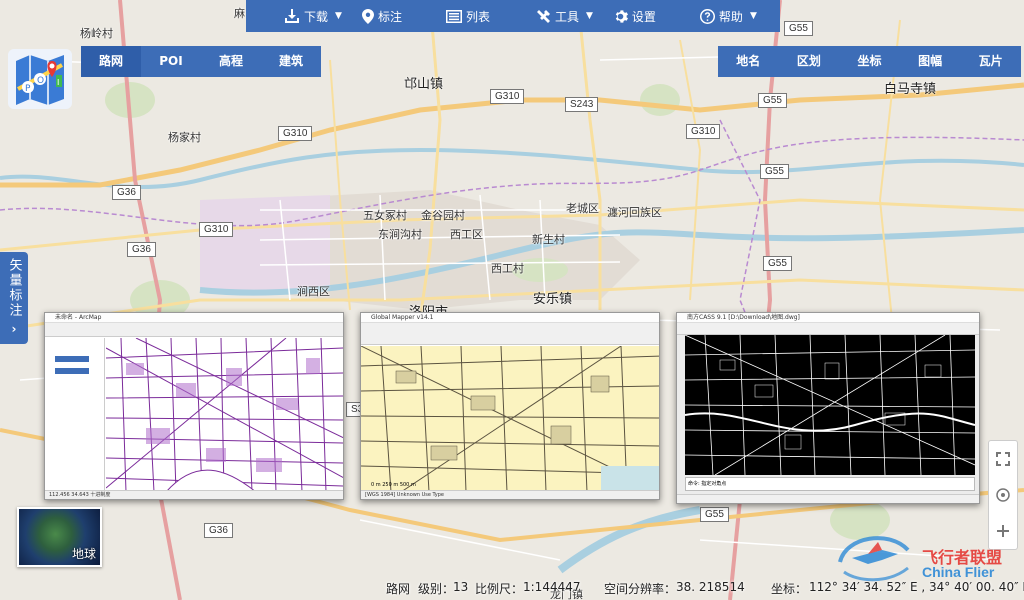 This screenshot has height=600, width=1024. I want to click on vector-annotation-tab: 矢量标注 ›, so click(14, 298).